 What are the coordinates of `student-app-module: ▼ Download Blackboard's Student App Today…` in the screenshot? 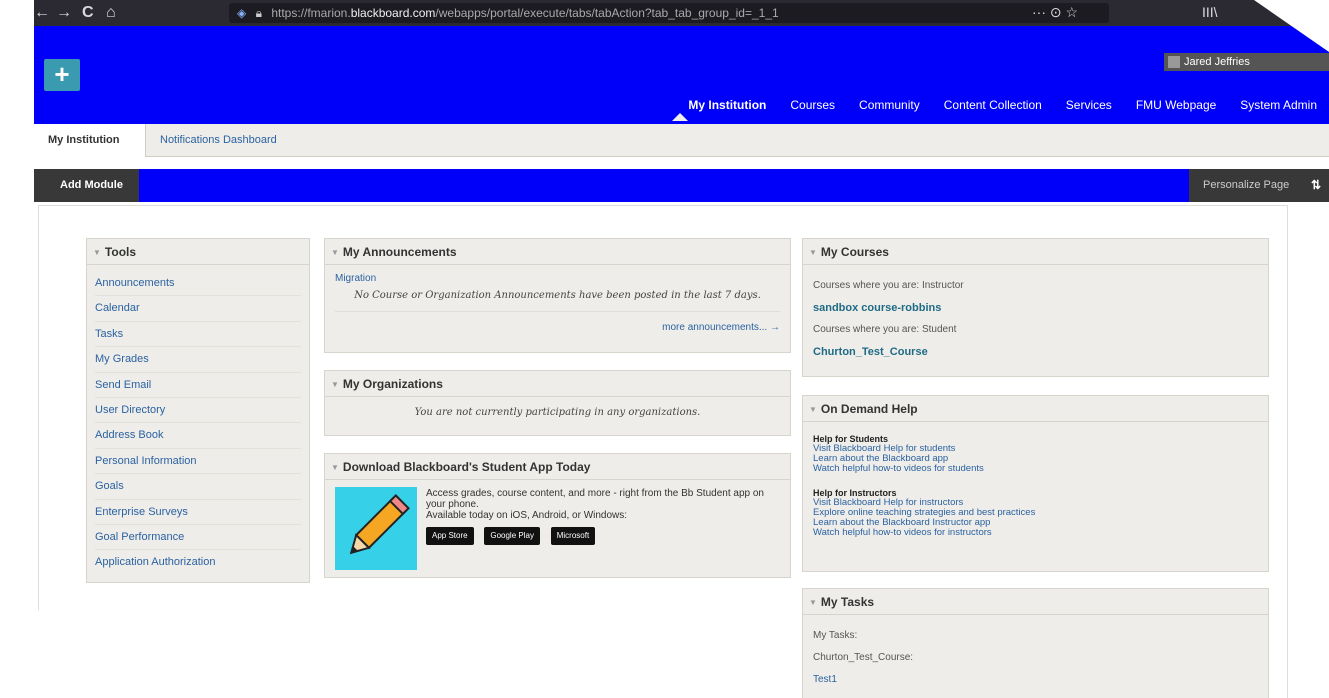 It's located at (557, 515).